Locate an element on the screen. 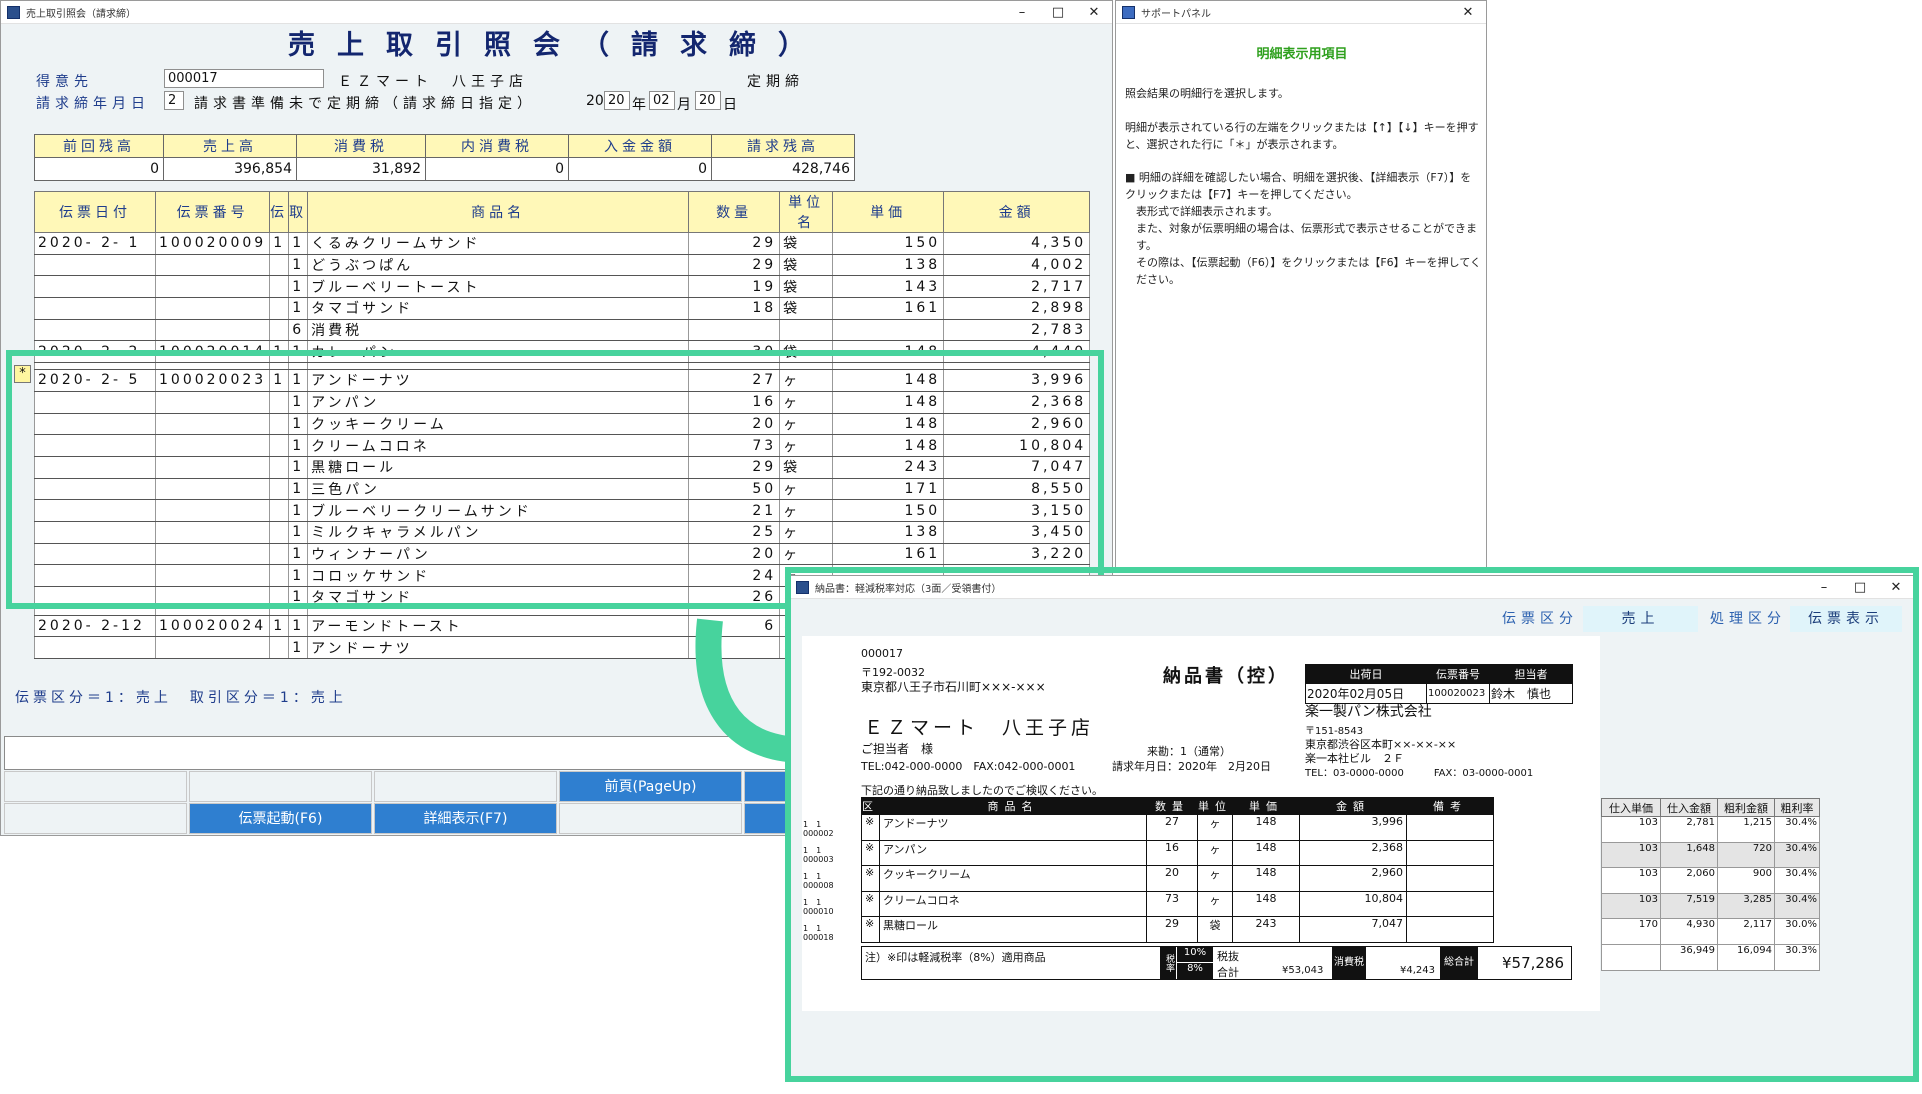  minimize-icon: – is located at coordinates (1022, 12).